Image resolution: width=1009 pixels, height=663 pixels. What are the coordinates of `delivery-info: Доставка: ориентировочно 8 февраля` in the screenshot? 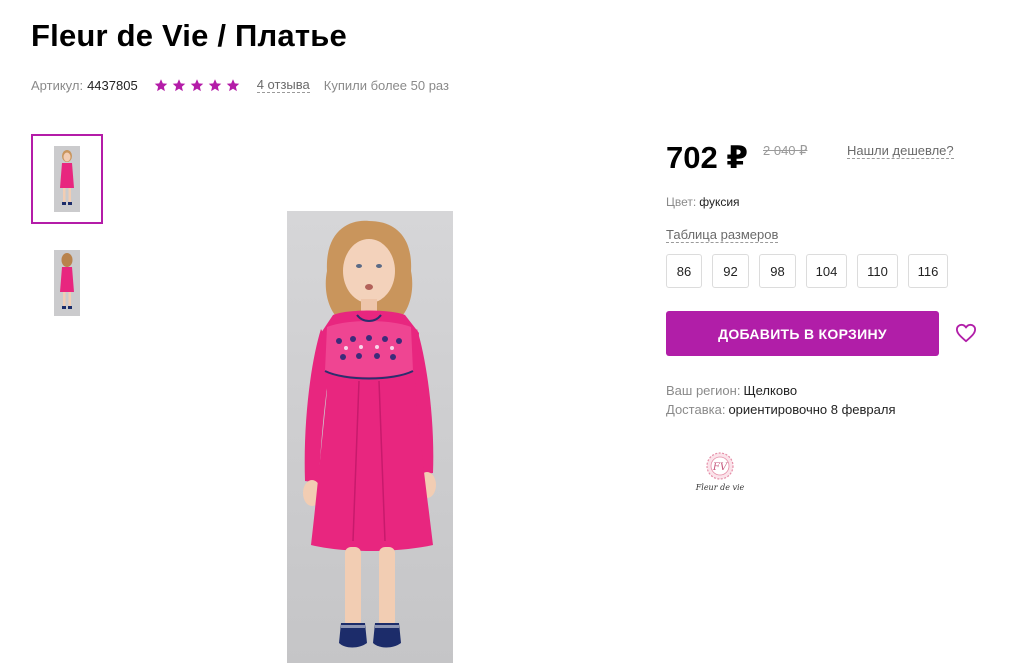 It's located at (781, 409).